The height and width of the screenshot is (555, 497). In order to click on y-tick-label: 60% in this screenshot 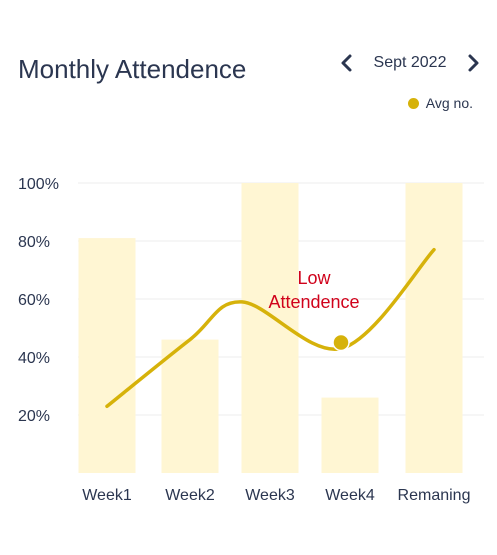, I will do `click(34, 300)`.